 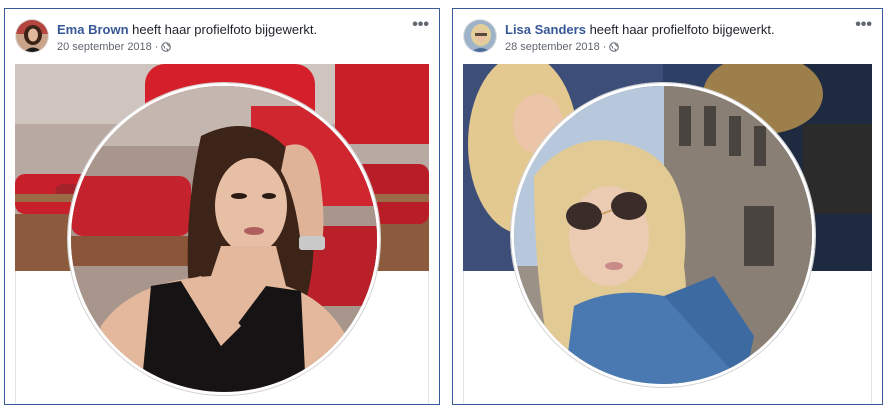 What do you see at coordinates (104, 47) in the screenshot?
I see `post-date-link: 20 september 2018` at bounding box center [104, 47].